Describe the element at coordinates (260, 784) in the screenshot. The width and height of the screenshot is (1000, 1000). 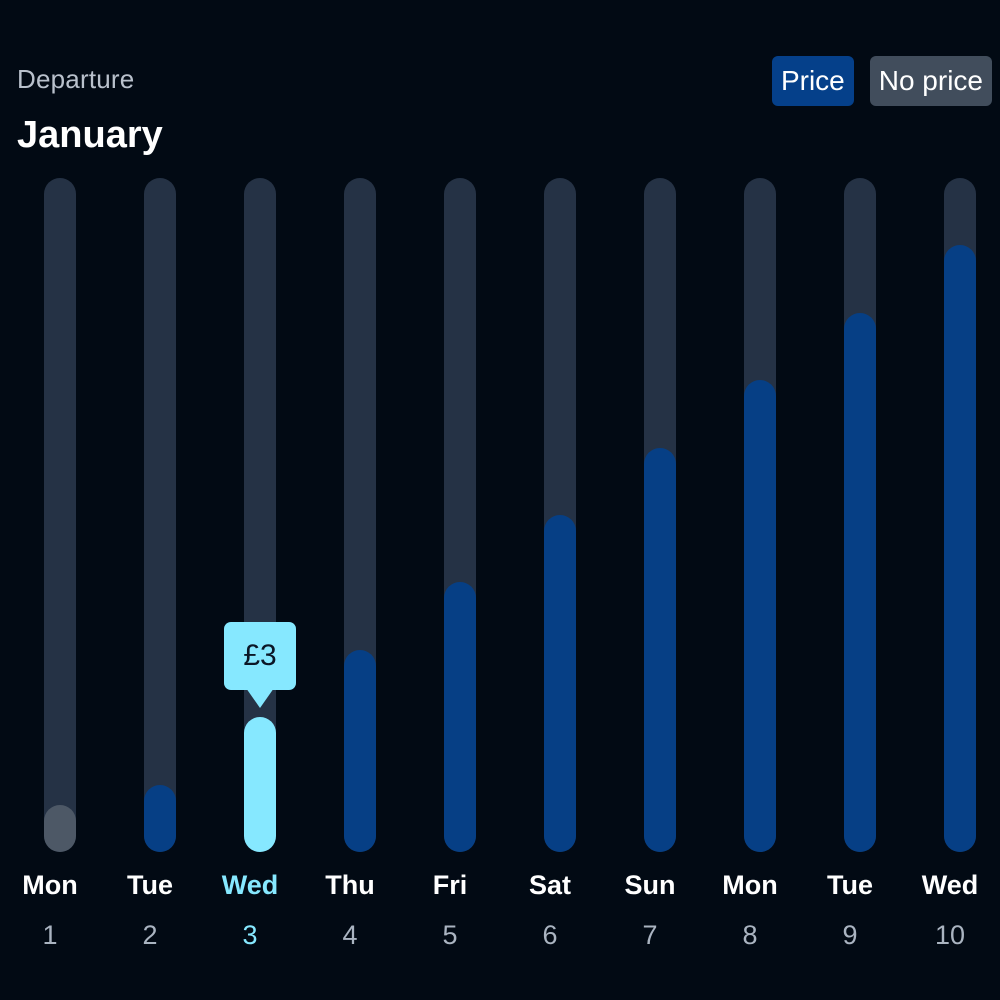
I see `selected-price-bar` at that location.